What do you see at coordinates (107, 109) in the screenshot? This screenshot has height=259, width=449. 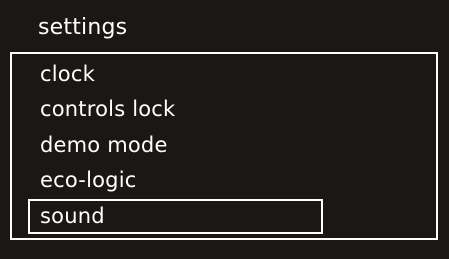 I see `menu-item-controls-lock: controls lock` at bounding box center [107, 109].